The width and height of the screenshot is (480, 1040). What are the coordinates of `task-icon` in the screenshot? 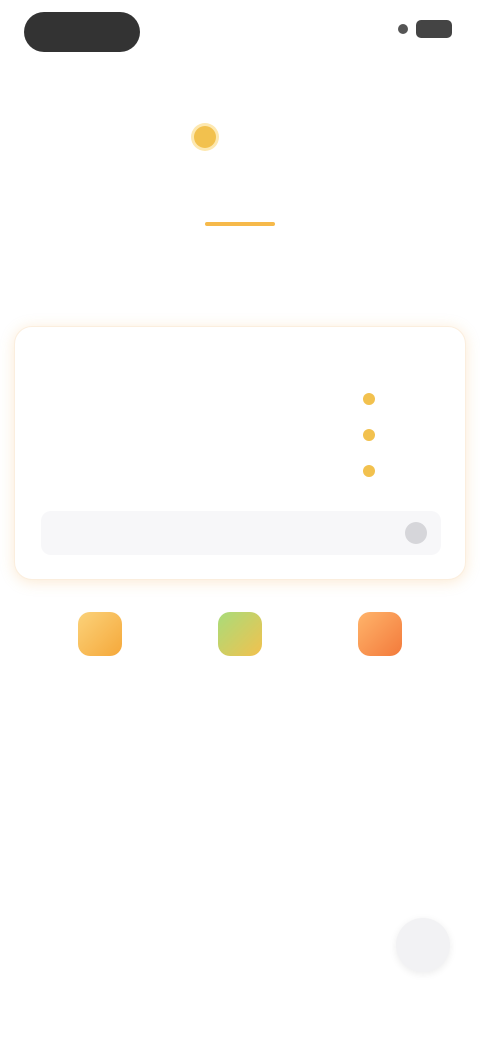 It's located at (240, 634).